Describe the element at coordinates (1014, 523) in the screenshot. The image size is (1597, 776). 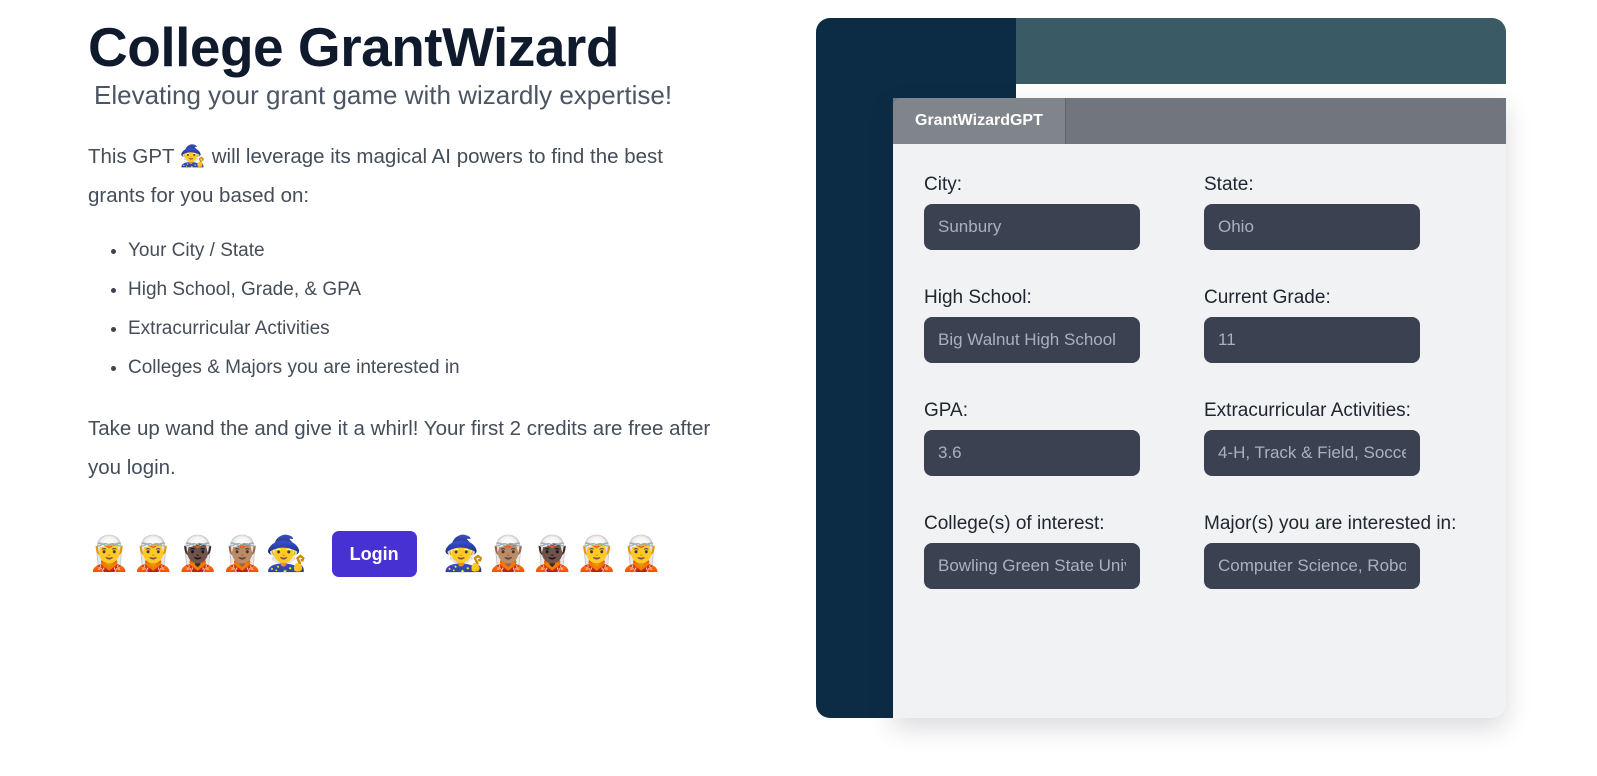
I see `field-label-colleges-of-interest: College(s) of interest:` at that location.